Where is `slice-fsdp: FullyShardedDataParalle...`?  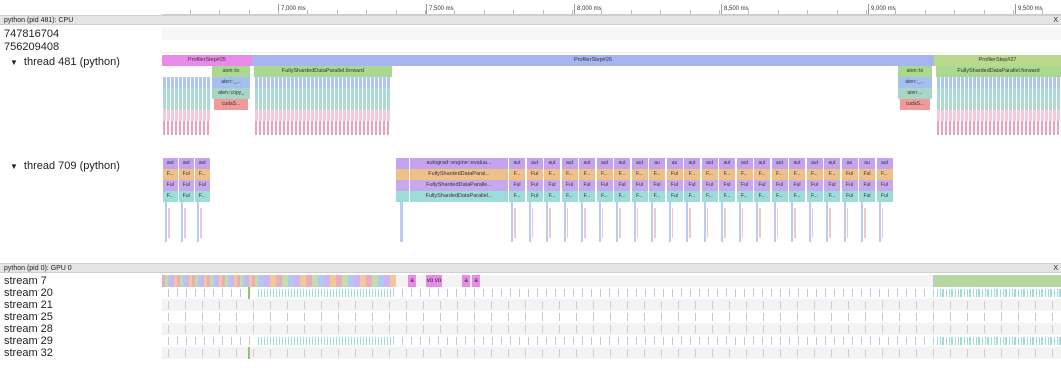 slice-fsdp: FullyShardedDataParalle... is located at coordinates (459, 185).